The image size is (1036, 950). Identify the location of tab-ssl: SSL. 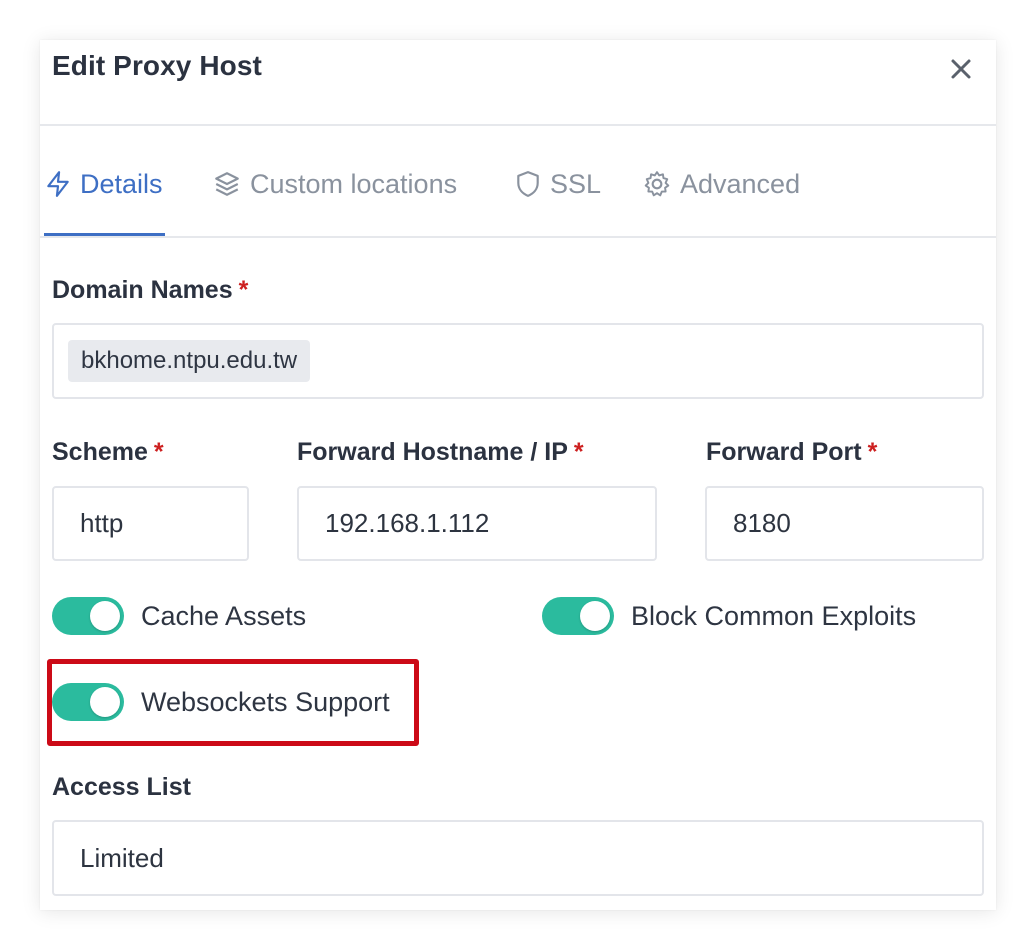
(558, 184).